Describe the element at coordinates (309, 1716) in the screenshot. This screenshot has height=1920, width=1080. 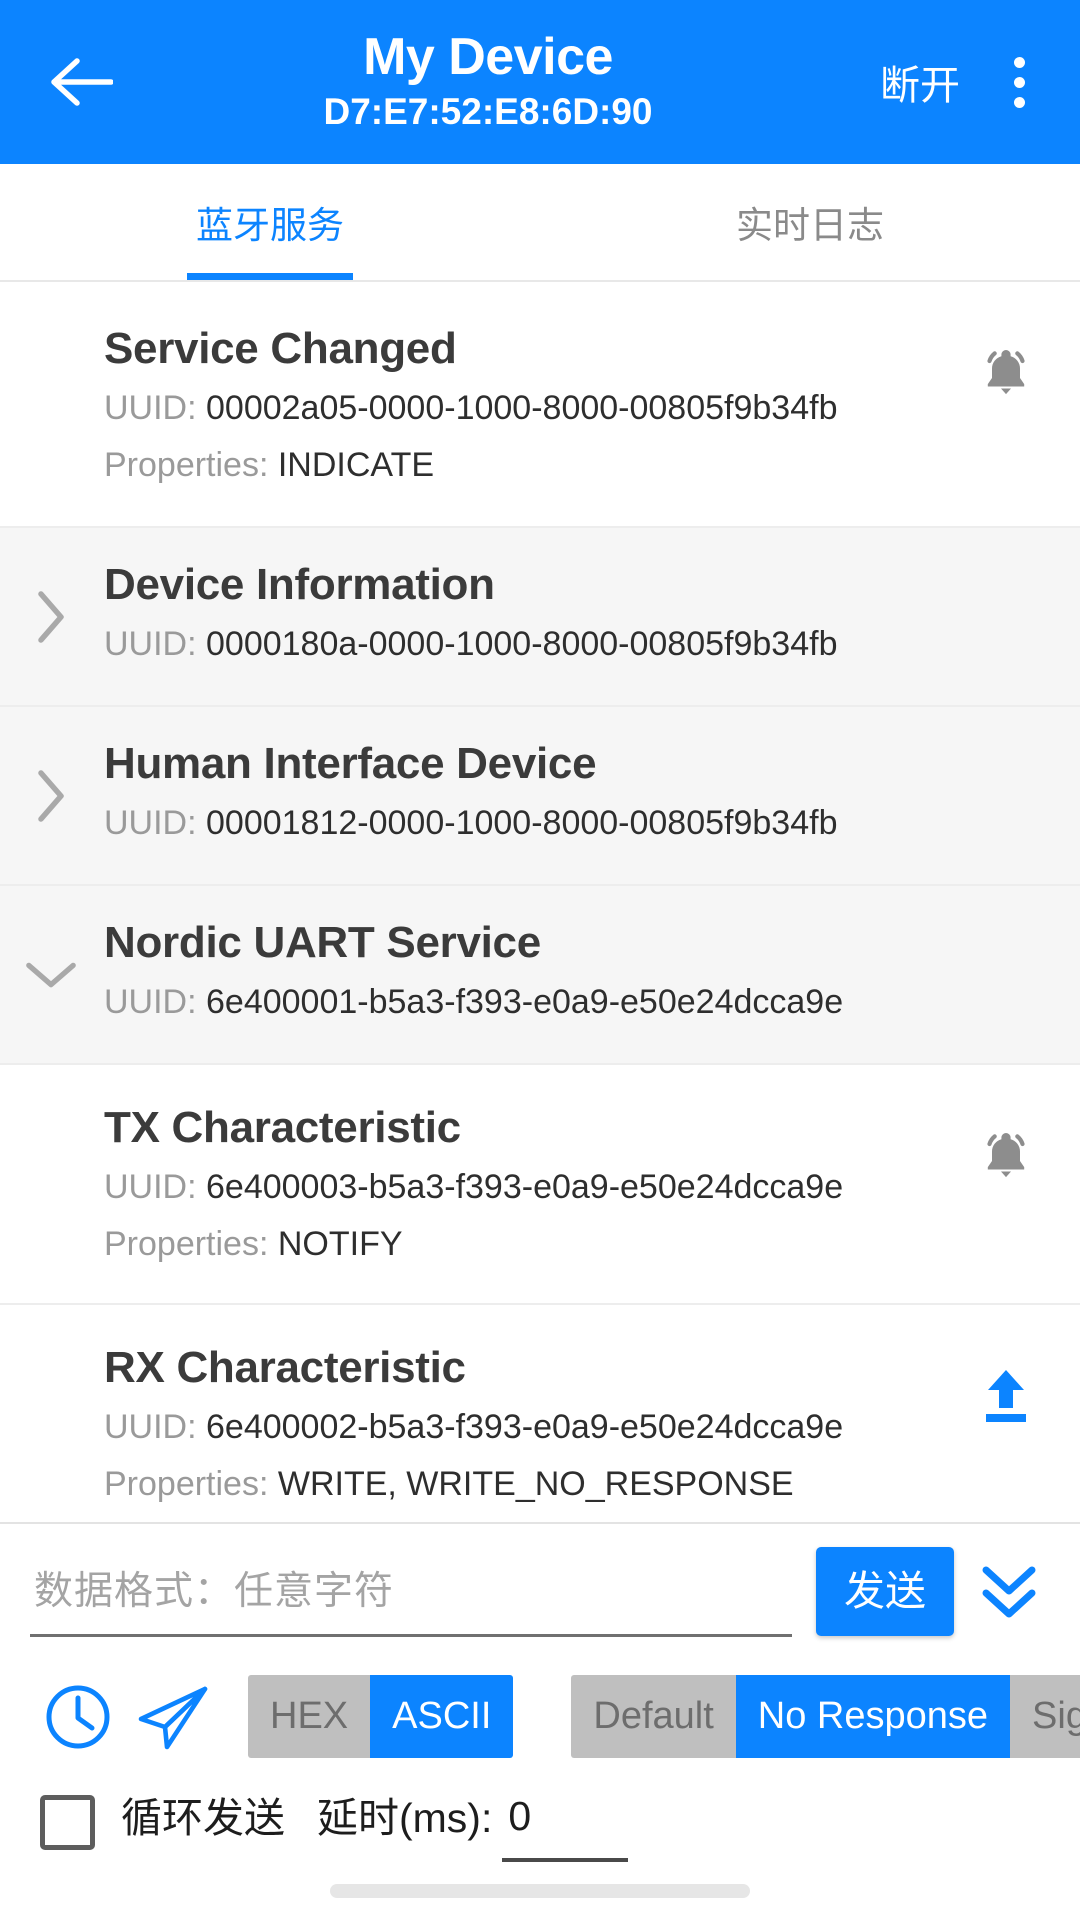
I see `format-option-hex: HEX` at that location.